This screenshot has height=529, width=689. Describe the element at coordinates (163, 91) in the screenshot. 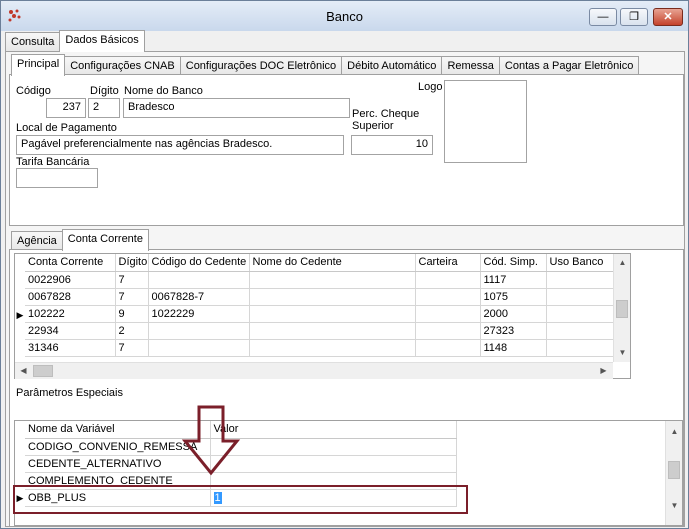

I see `nome-banco-label: Nome do Banco` at that location.